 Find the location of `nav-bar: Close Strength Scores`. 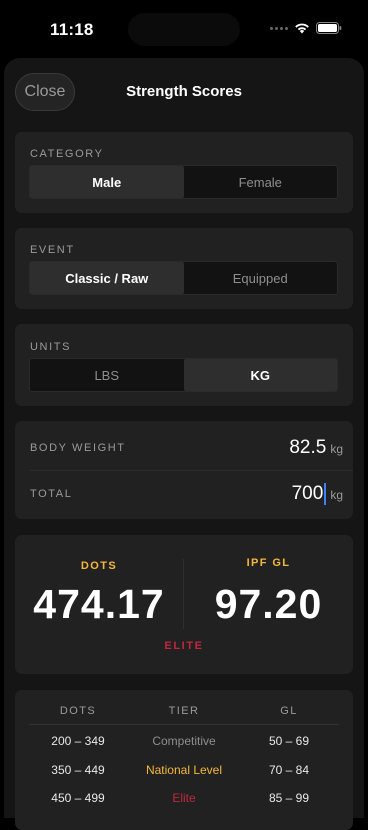

nav-bar: Close Strength Scores is located at coordinates (184, 91).